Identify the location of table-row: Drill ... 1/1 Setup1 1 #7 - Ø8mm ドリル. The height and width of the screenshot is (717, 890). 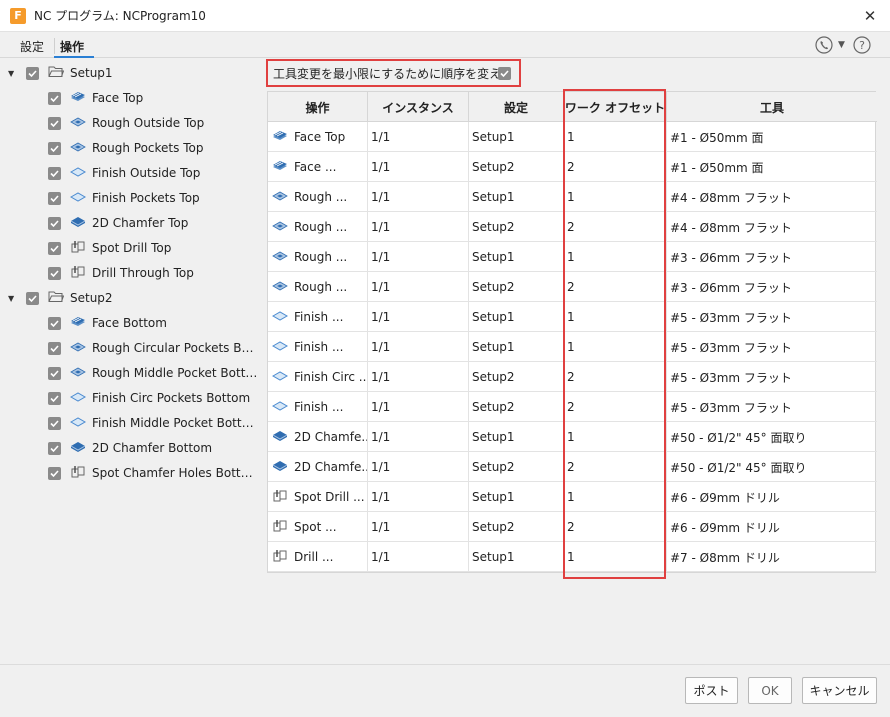
(572, 557).